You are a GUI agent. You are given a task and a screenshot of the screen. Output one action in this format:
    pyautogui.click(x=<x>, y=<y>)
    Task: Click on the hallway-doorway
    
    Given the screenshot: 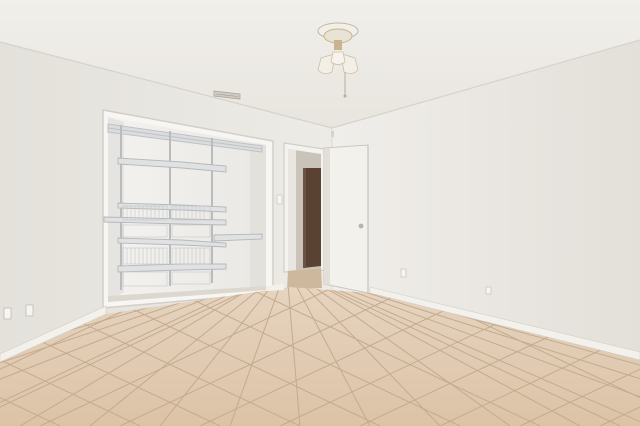 What is the action you would take?
    pyautogui.click(x=304, y=216)
    